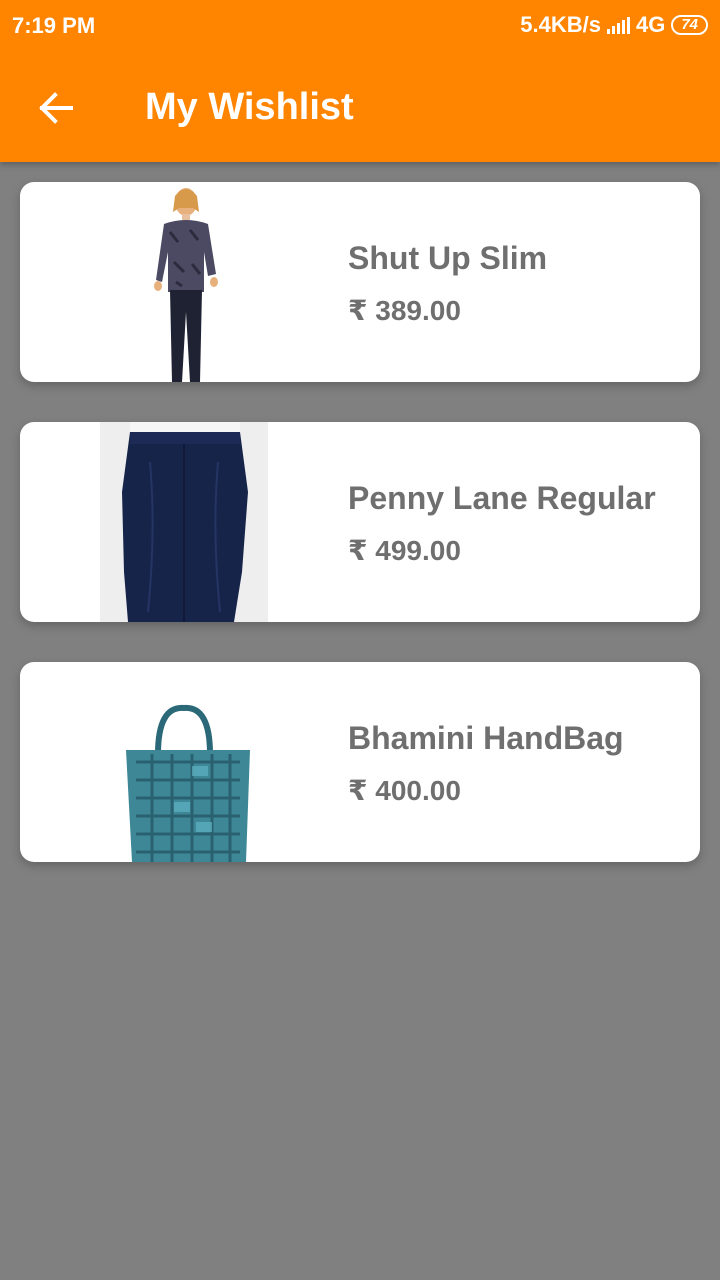 The height and width of the screenshot is (1280, 720). I want to click on teal-woven-handbag-photo, so click(184, 762).